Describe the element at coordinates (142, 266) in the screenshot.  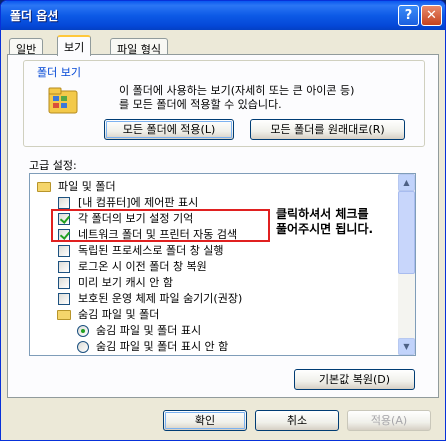
I see `list-item-label: 로그온 시 이전 폴더 창 복원` at that location.